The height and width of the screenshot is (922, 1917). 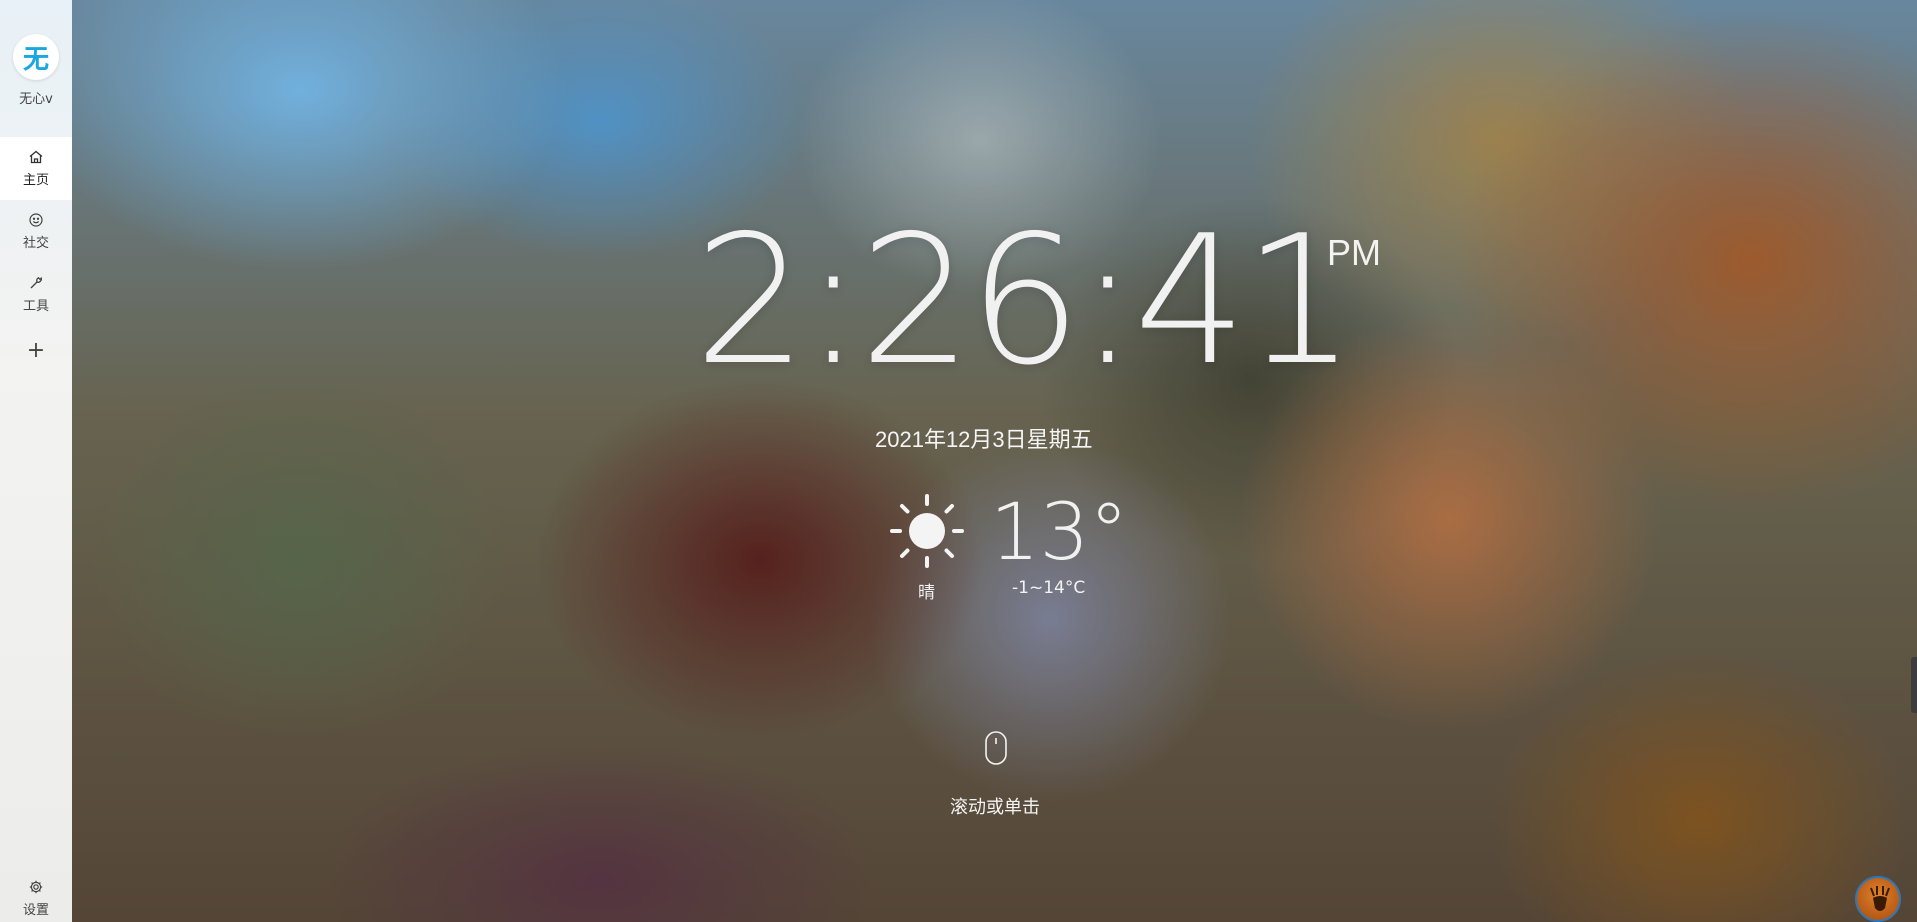 I want to click on deer-avatar-icon, so click(x=1878, y=899).